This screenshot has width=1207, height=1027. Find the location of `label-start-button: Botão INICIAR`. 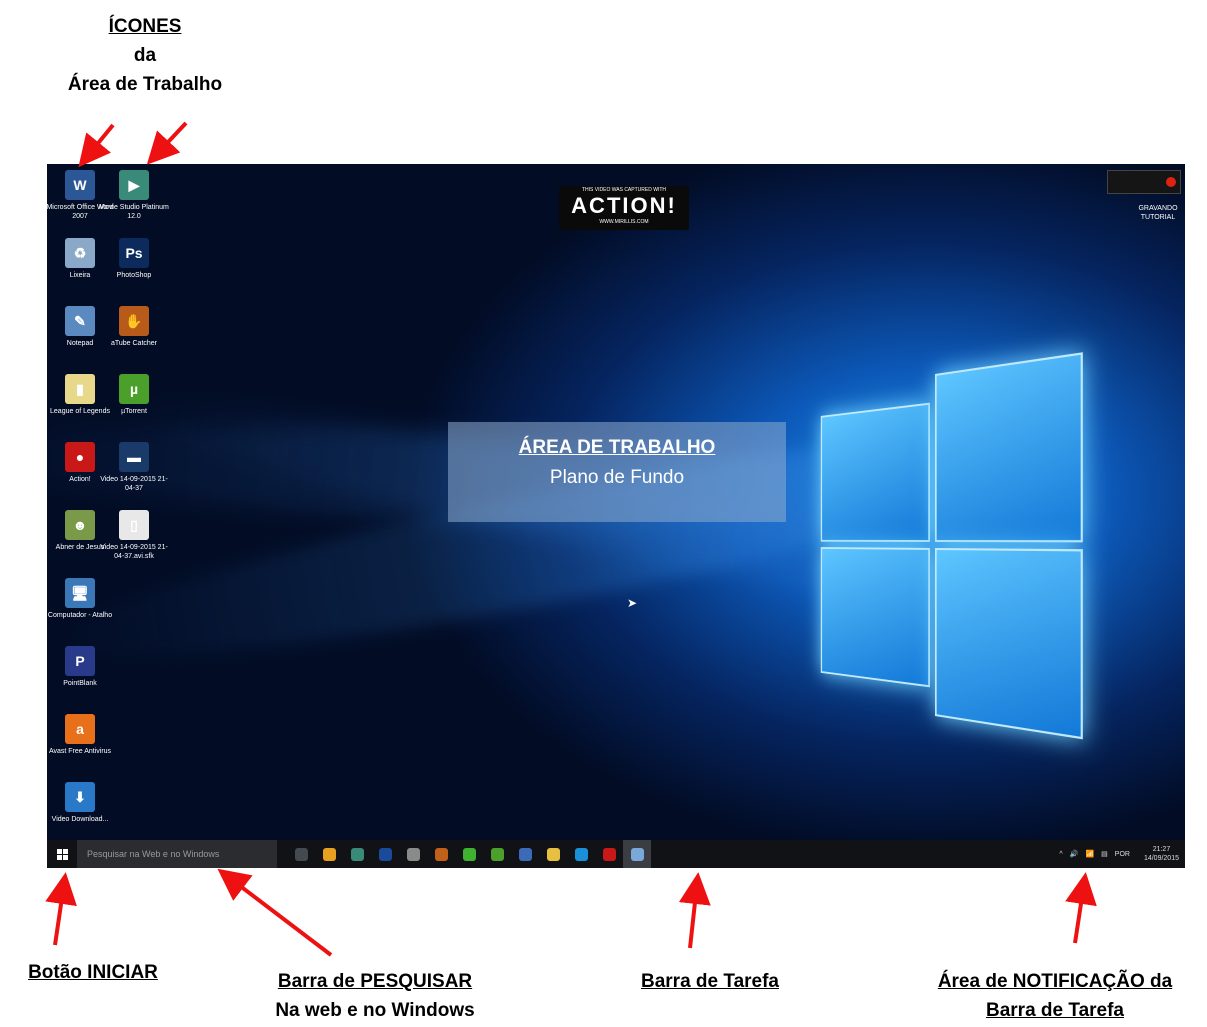

label-start-button: Botão INICIAR is located at coordinates (93, 972).